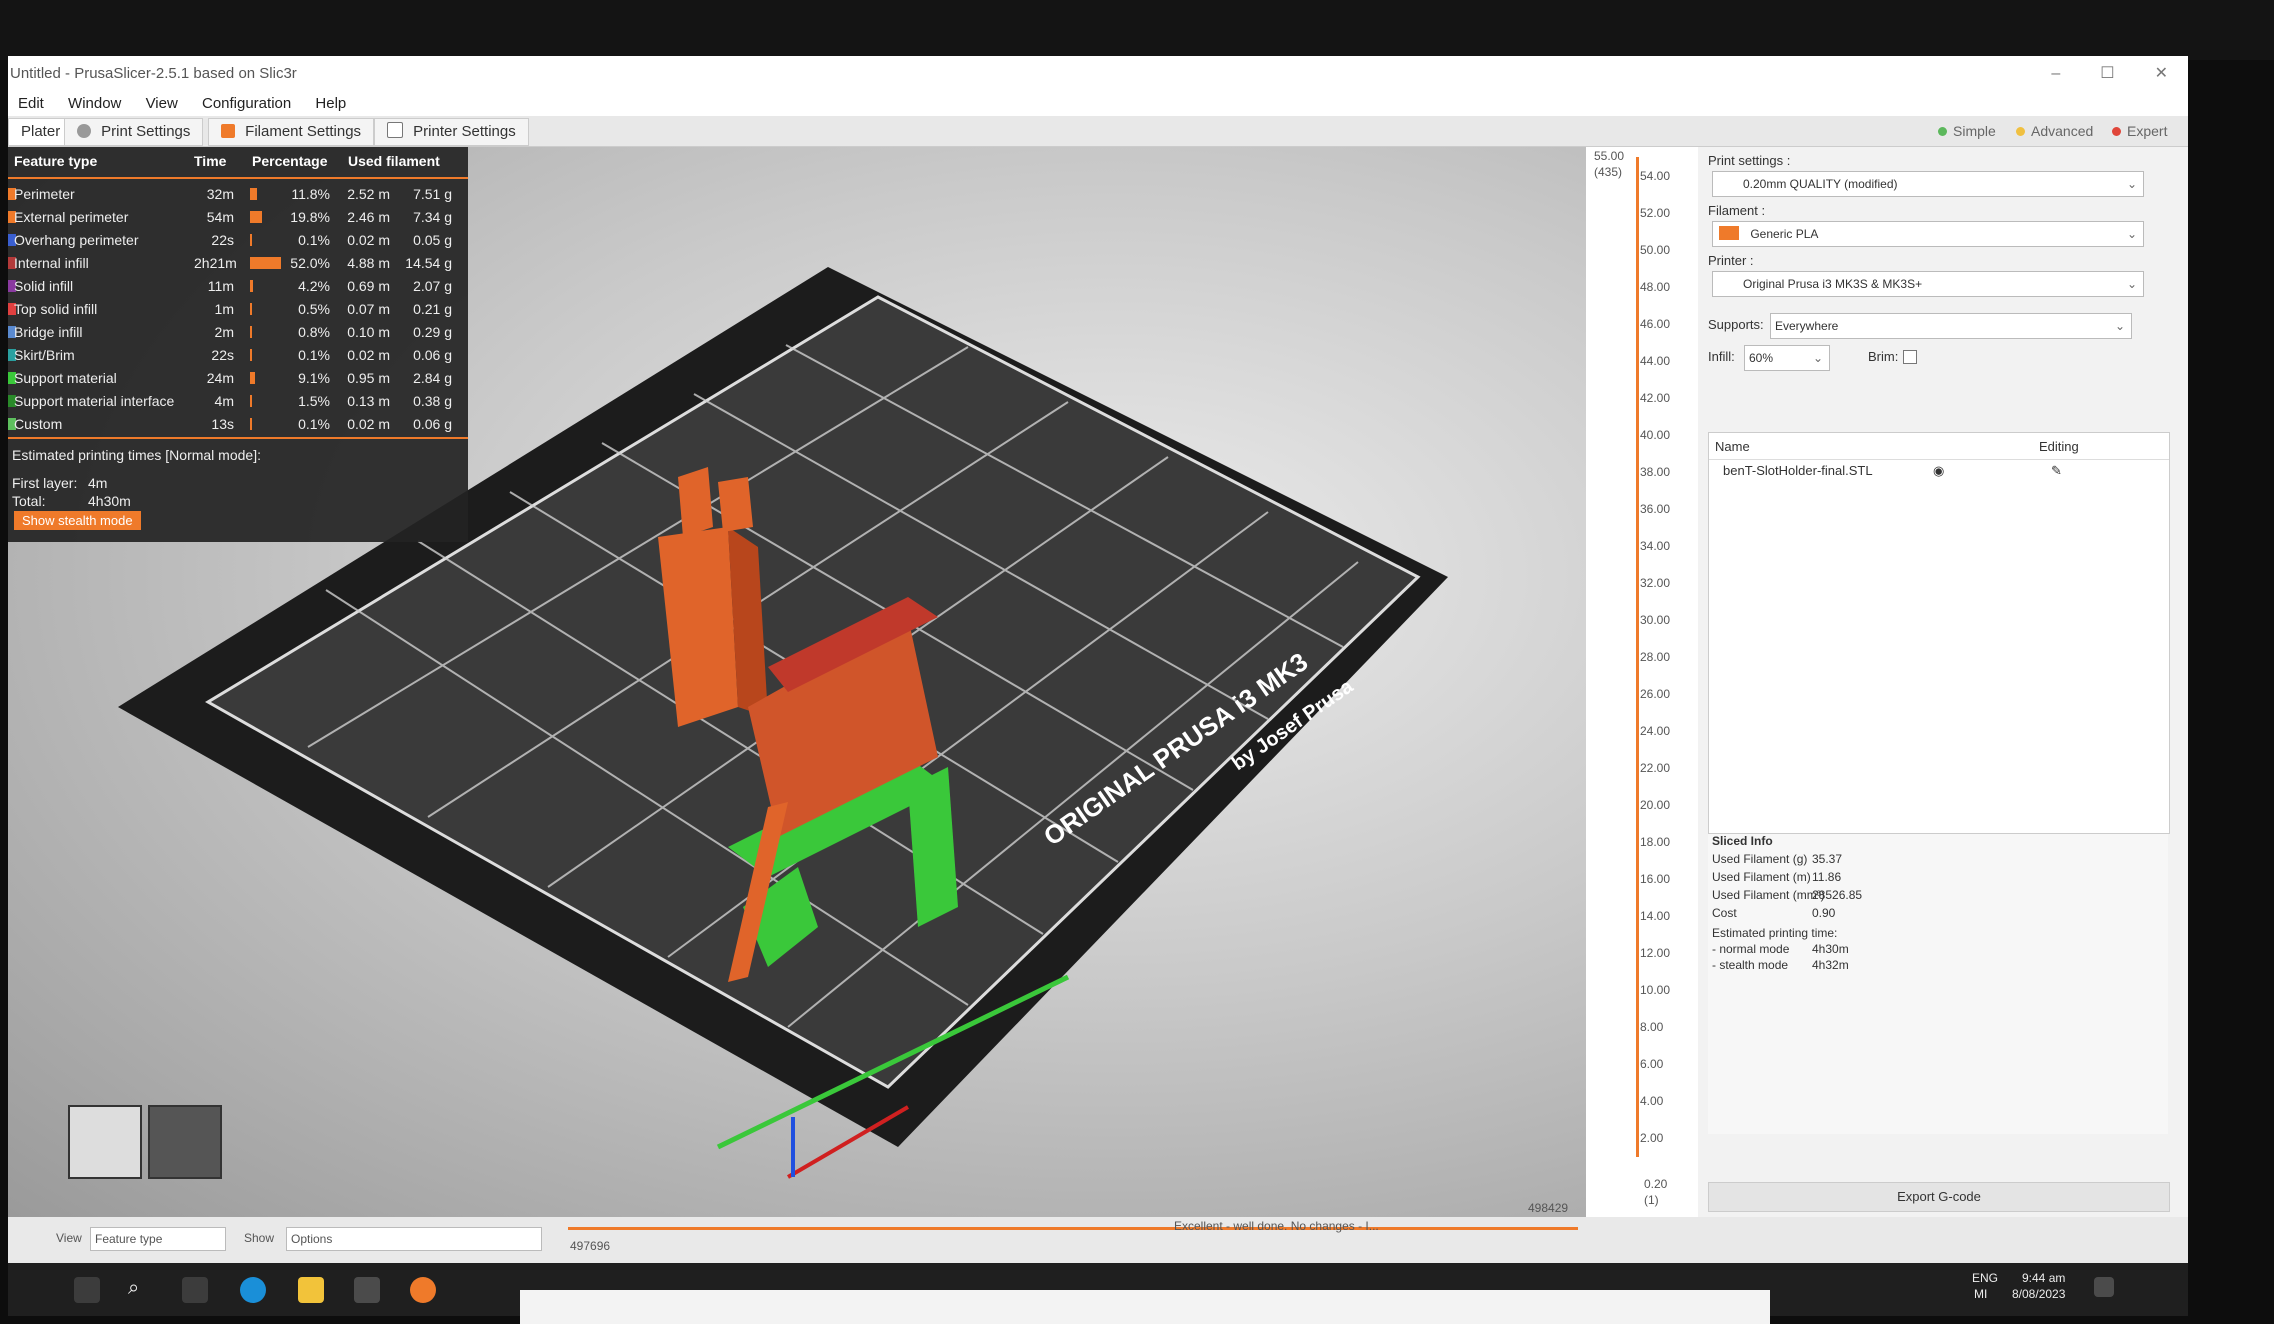  I want to click on feature-length: 0.95 m, so click(368, 378).